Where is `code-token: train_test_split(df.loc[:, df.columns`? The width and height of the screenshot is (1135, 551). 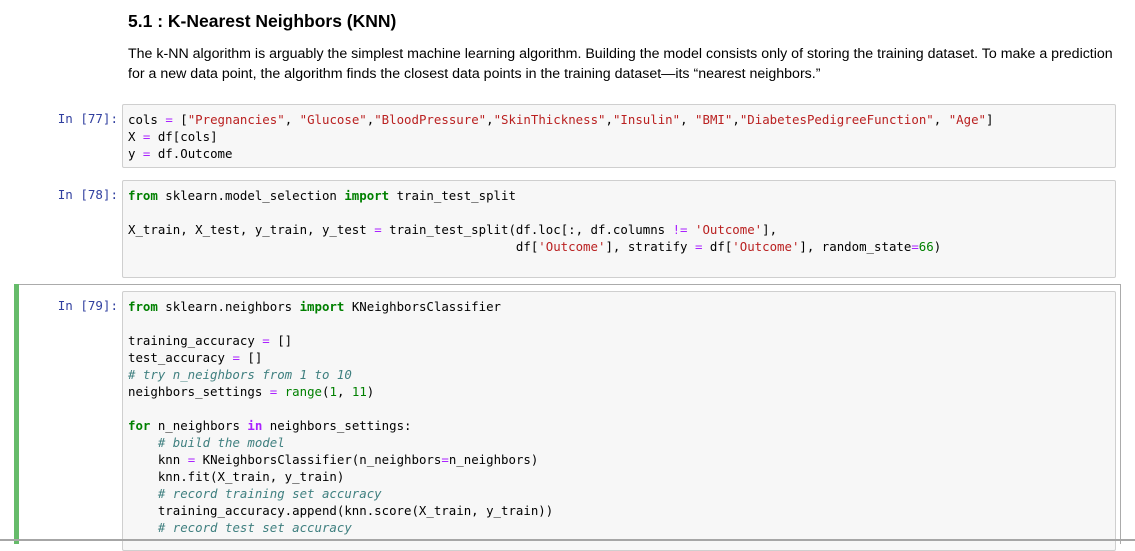
code-token: train_test_split(df.loc[:, df.columns is located at coordinates (527, 229).